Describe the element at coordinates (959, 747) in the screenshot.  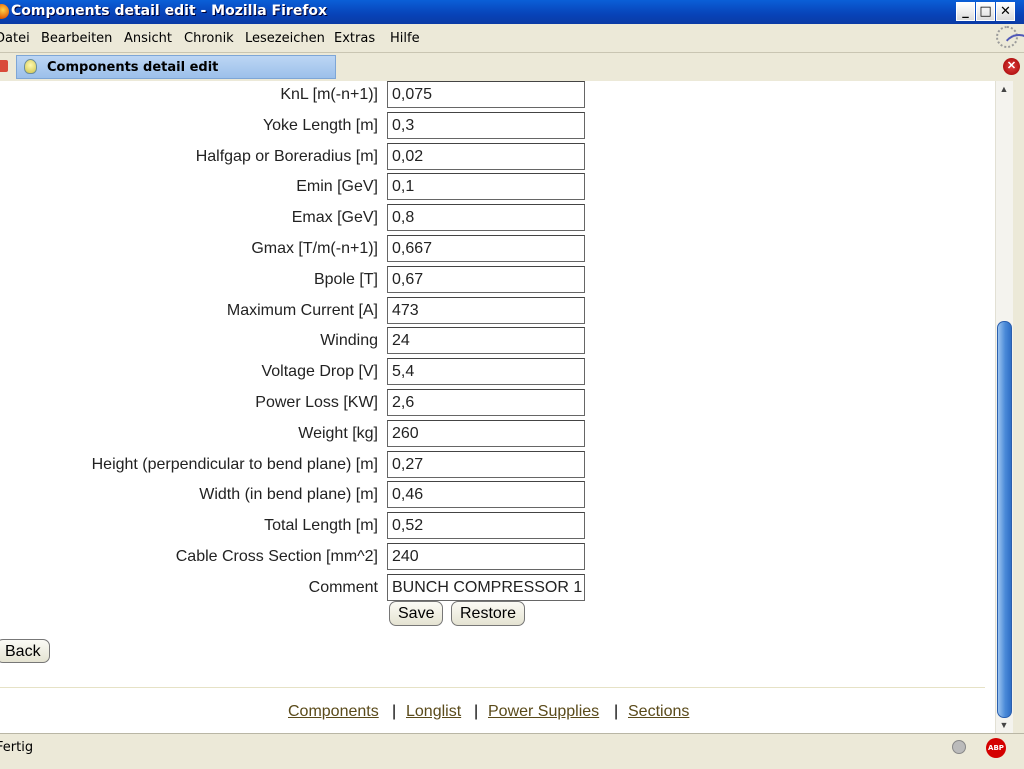
I see `security-icon` at that location.